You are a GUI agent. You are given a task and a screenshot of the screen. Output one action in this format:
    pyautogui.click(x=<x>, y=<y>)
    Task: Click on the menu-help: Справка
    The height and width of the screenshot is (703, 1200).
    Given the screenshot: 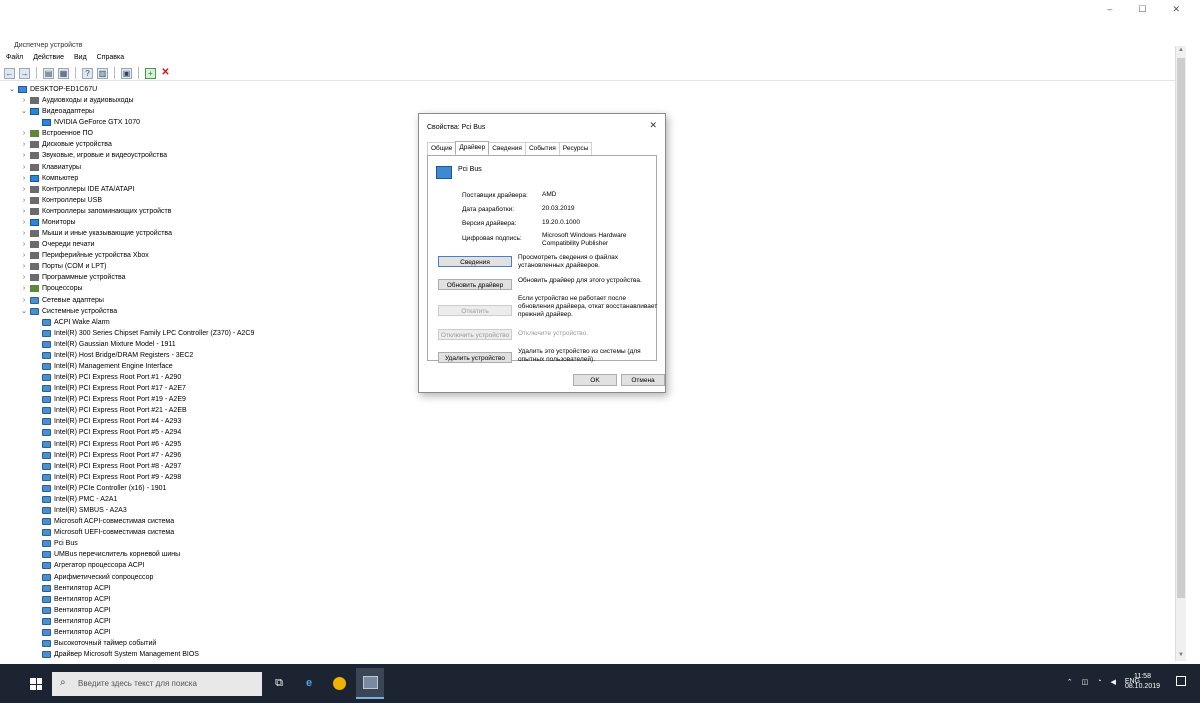 What is the action you would take?
    pyautogui.click(x=110, y=57)
    